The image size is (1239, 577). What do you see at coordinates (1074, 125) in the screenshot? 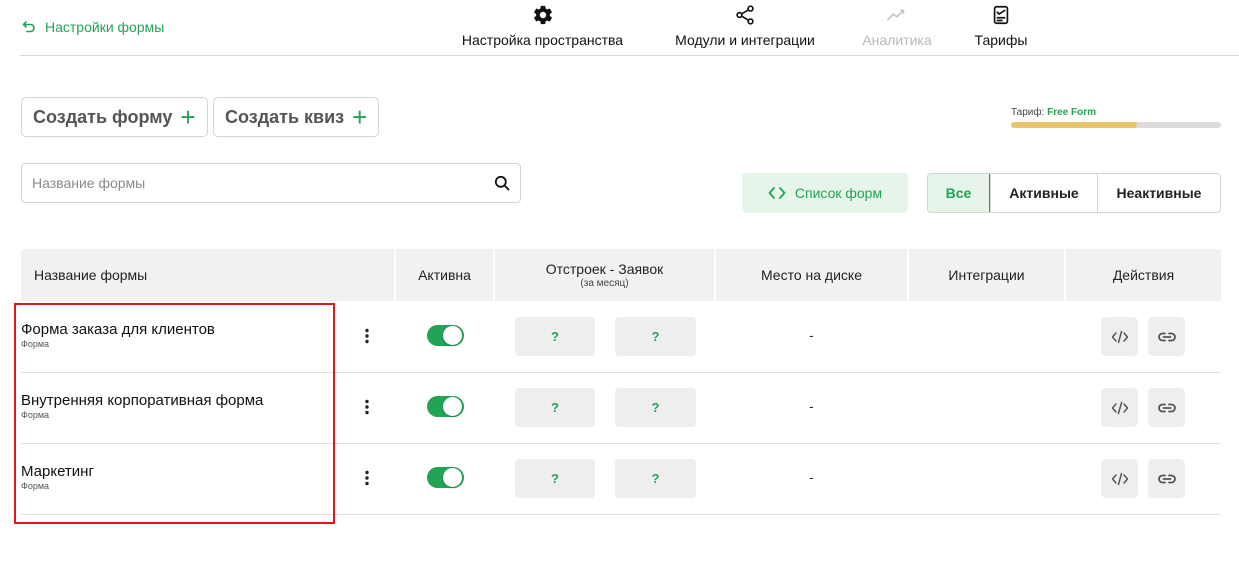
I see `tariff-progress-fill` at bounding box center [1074, 125].